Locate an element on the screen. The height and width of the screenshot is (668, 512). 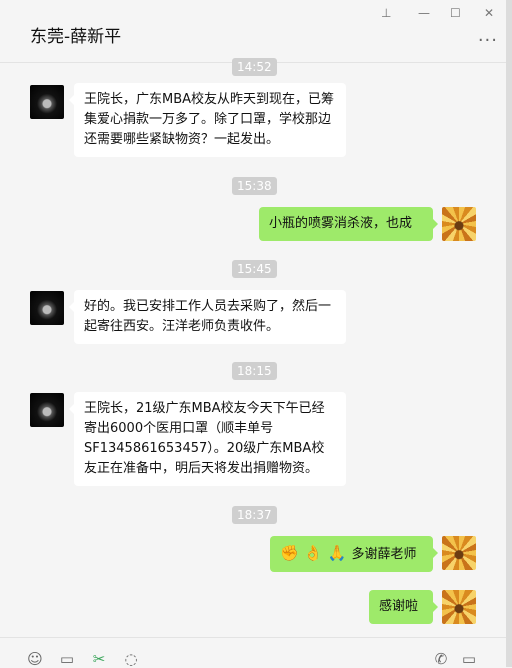
phone-icon: ✆ is located at coordinates (441, 659).